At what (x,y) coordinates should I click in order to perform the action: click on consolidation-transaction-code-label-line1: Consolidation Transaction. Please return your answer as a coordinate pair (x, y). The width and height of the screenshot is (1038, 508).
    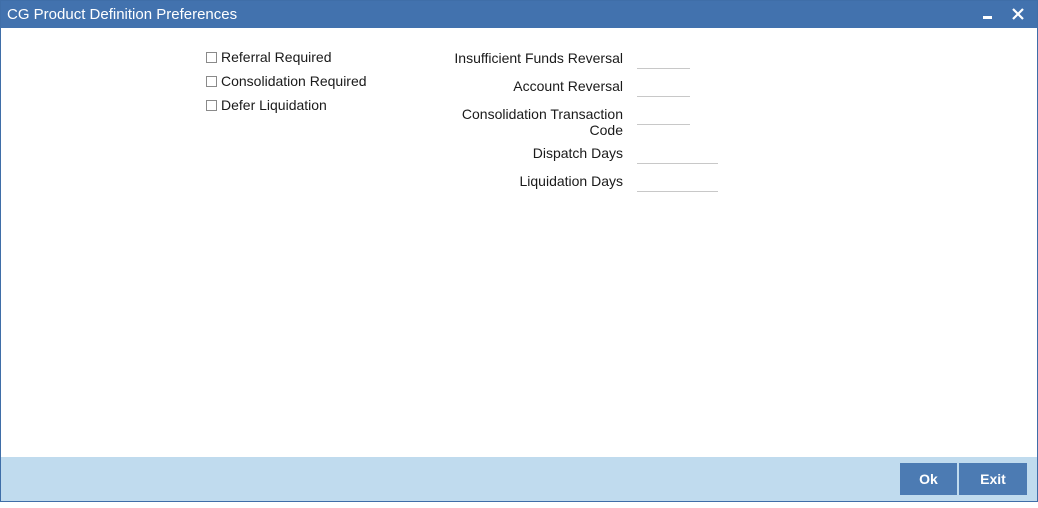
    Looking at the image, I should click on (542, 114).